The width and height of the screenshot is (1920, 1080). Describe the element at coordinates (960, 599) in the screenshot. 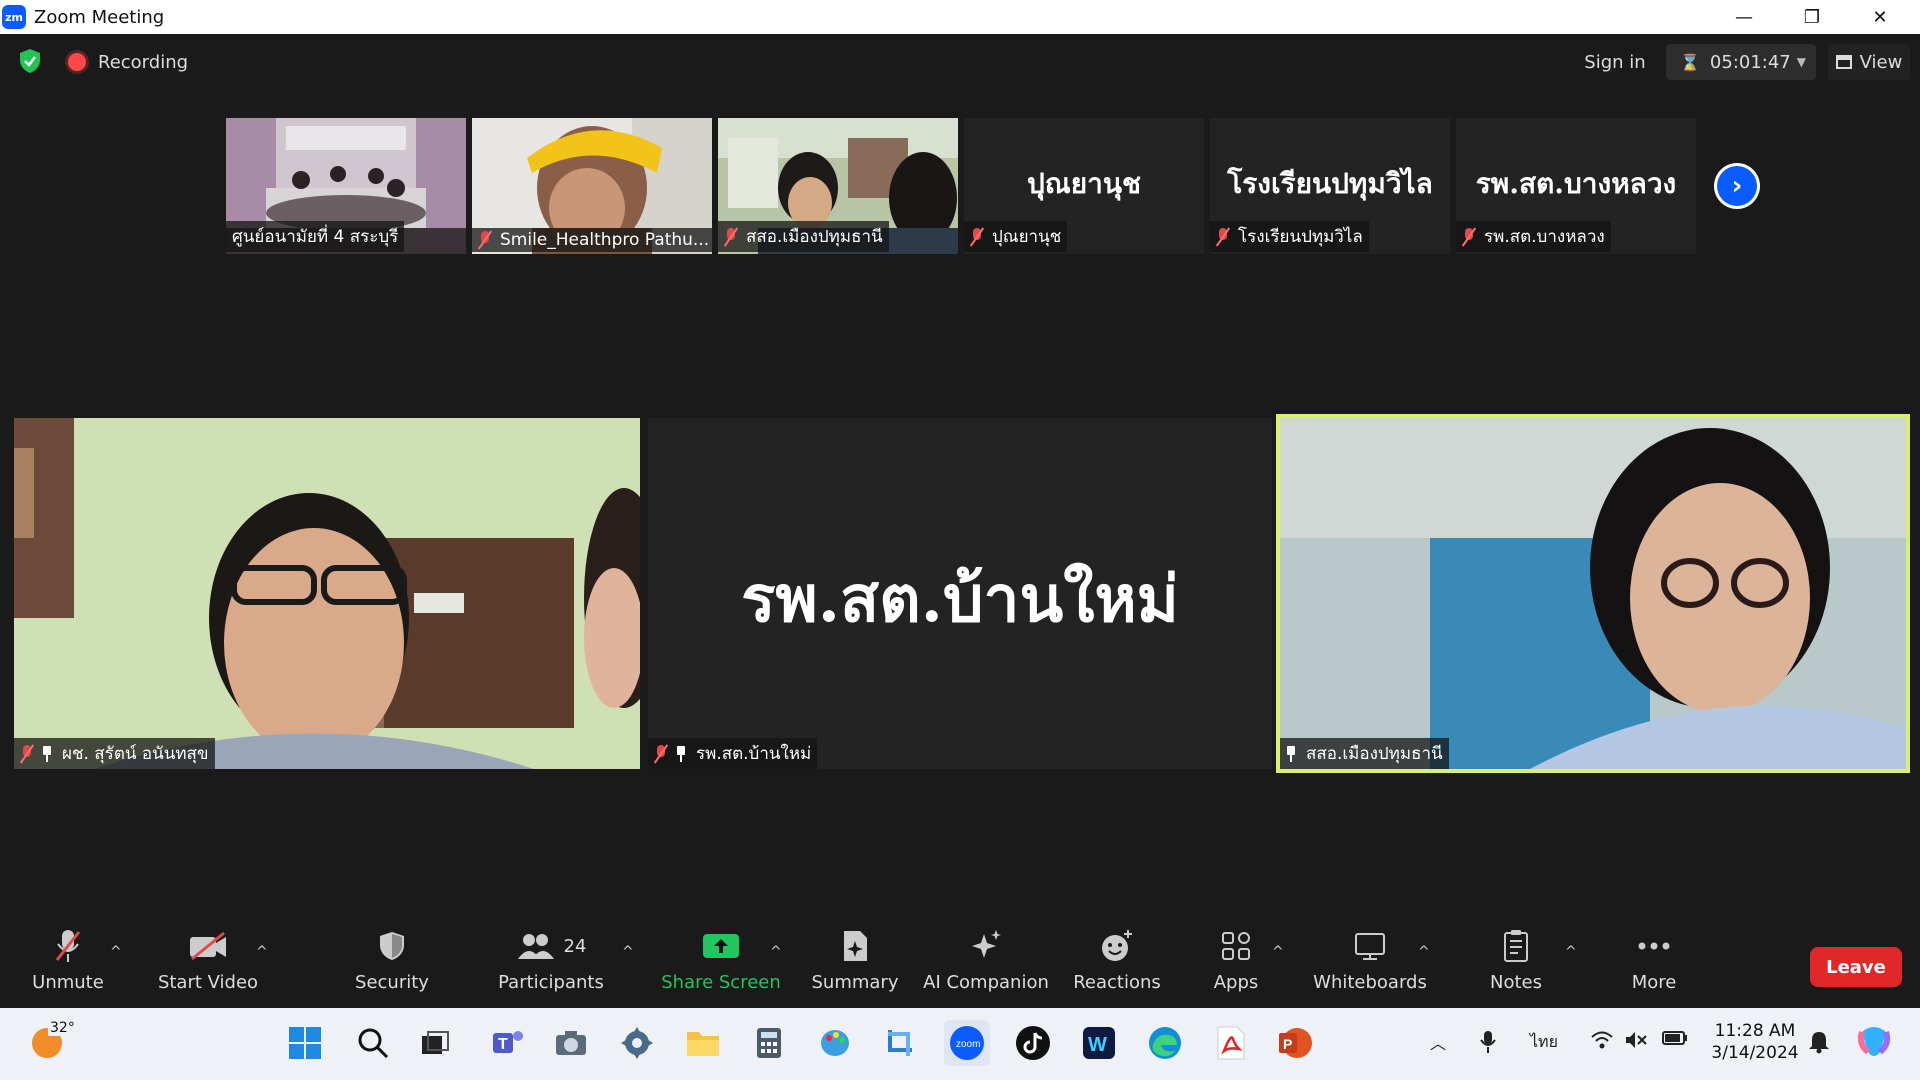

I see `participant-display-name: รพ.สต.บ้านใหม่` at that location.